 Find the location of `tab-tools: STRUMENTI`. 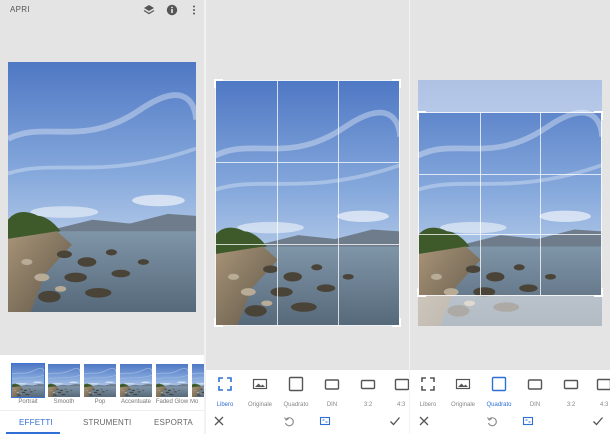

tab-tools: STRUMENTI is located at coordinates (107, 422).